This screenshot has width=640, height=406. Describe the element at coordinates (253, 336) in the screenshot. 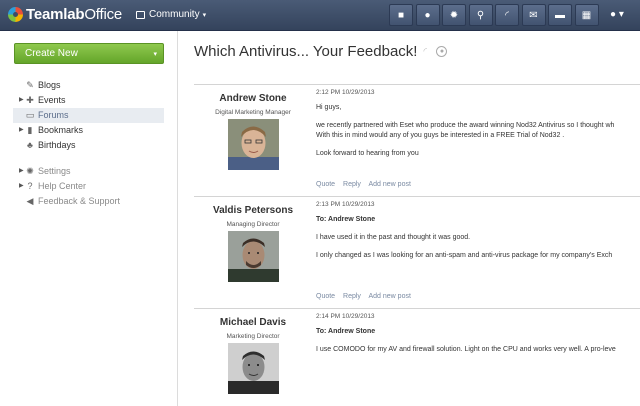

I see `author-role: Marketing Director` at that location.